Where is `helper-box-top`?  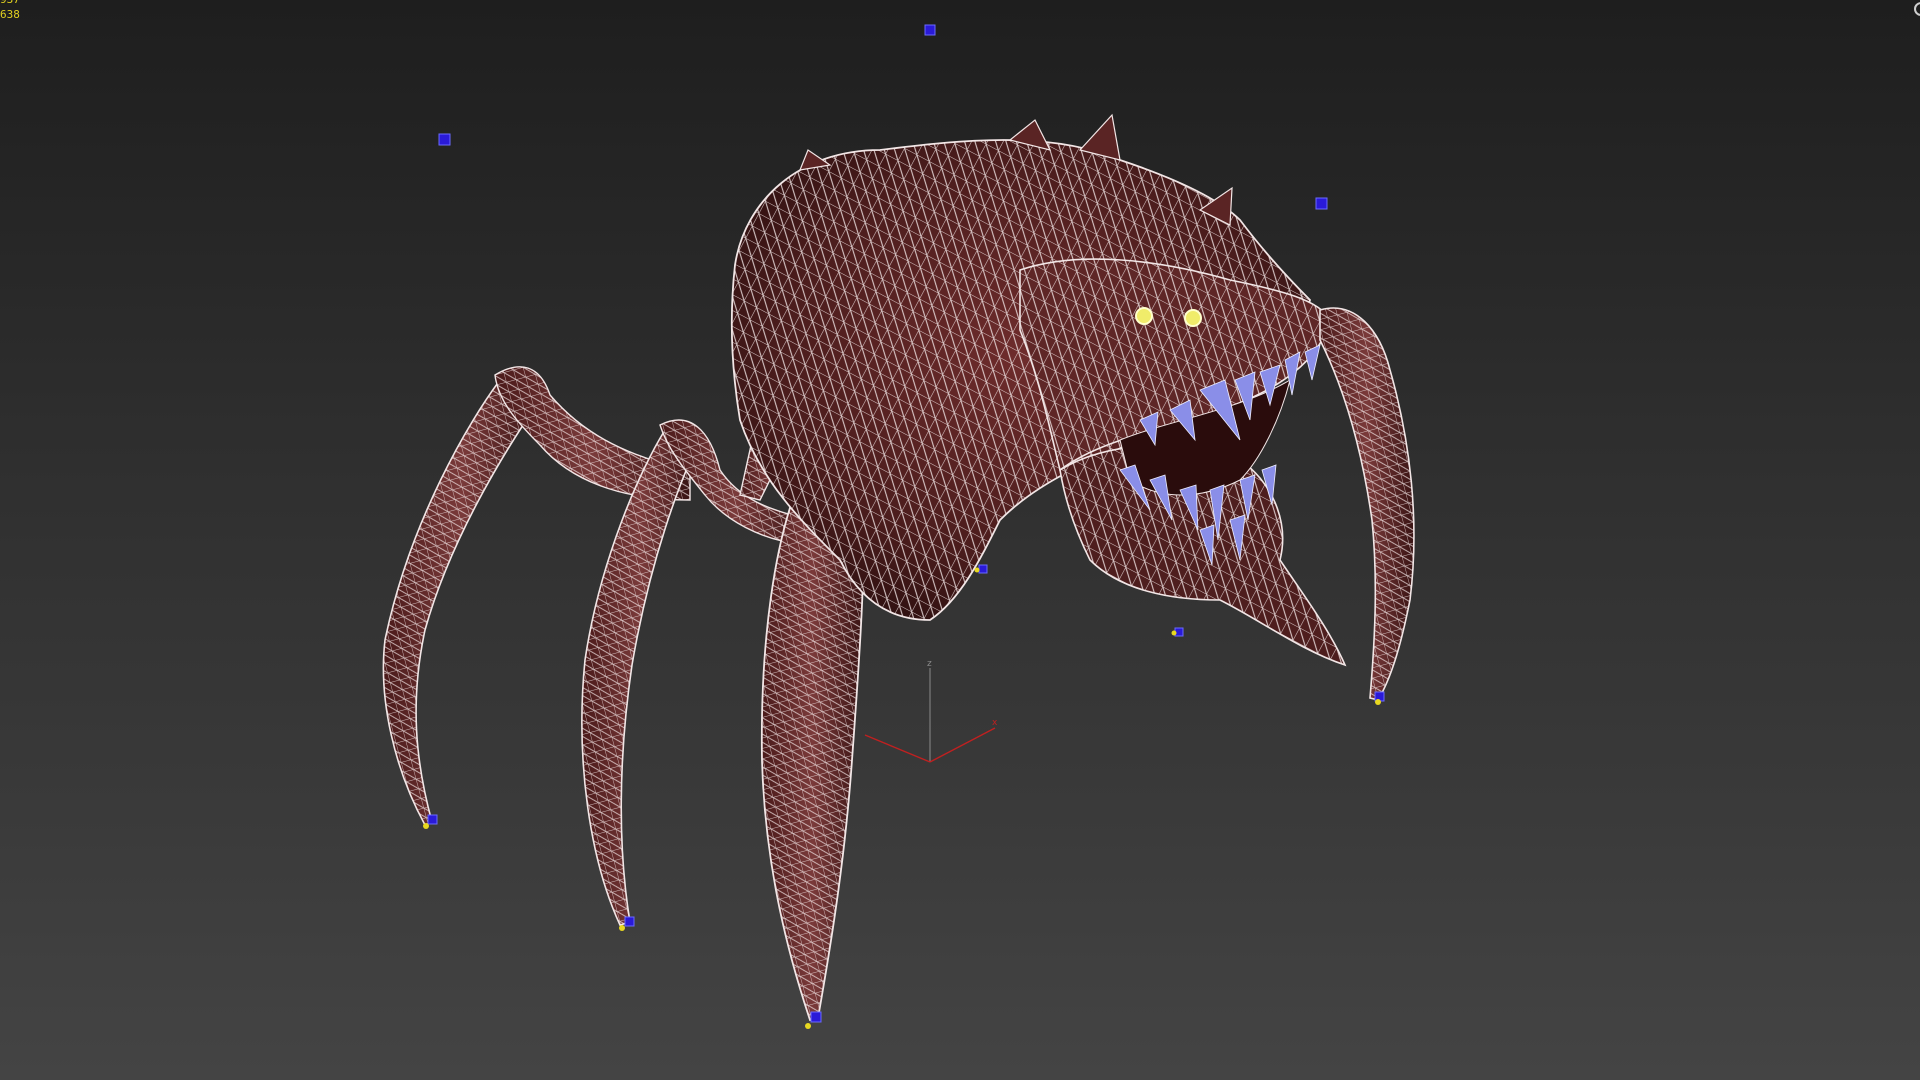 helper-box-top is located at coordinates (930, 30).